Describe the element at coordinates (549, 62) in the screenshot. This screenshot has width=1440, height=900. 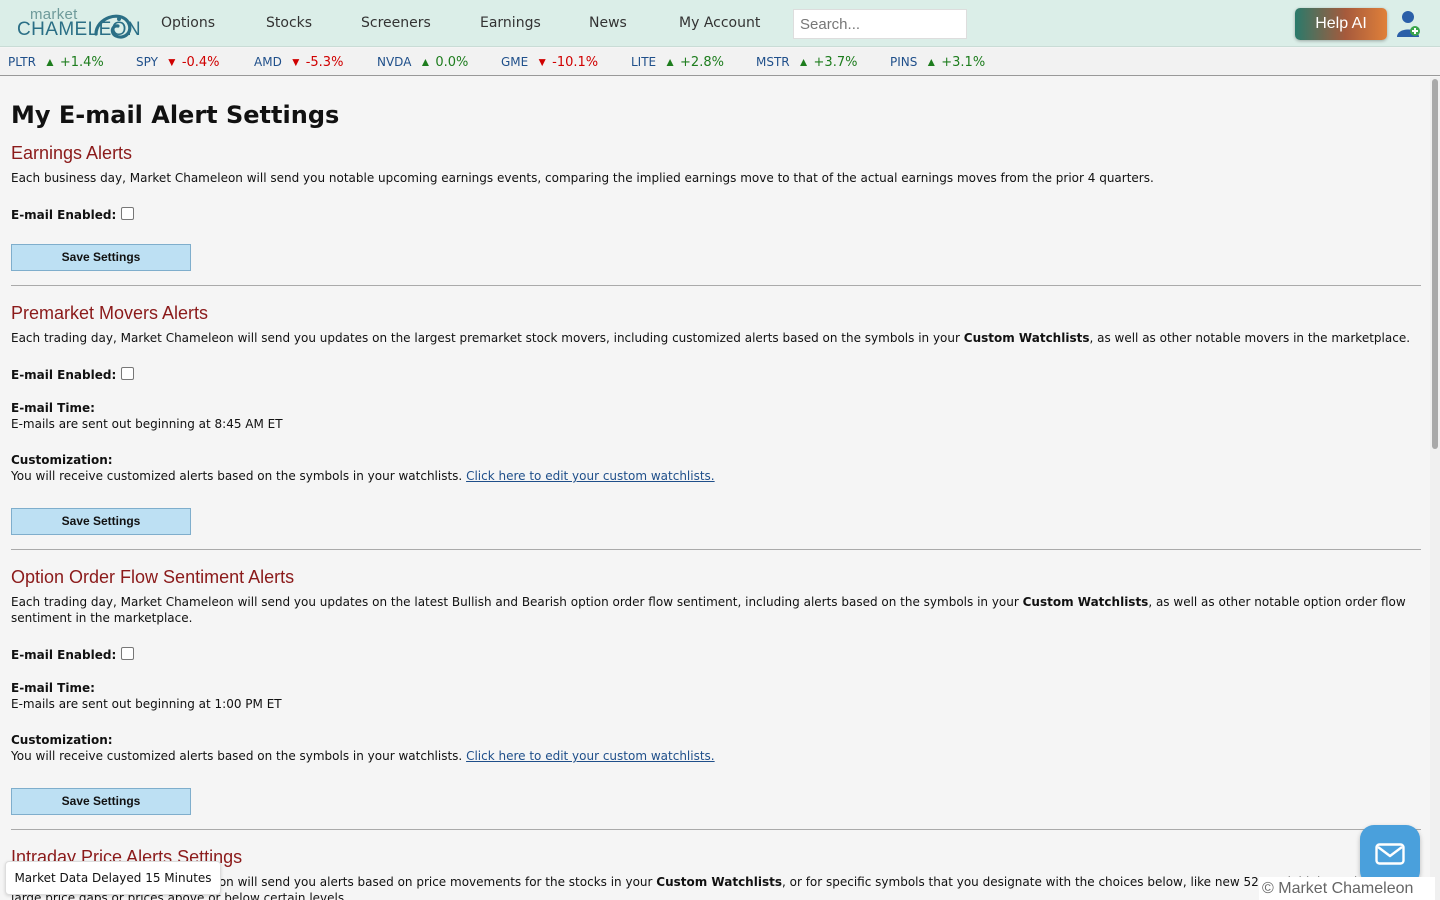
I see `ticker-item: GME ▼ -10.1%` at that location.